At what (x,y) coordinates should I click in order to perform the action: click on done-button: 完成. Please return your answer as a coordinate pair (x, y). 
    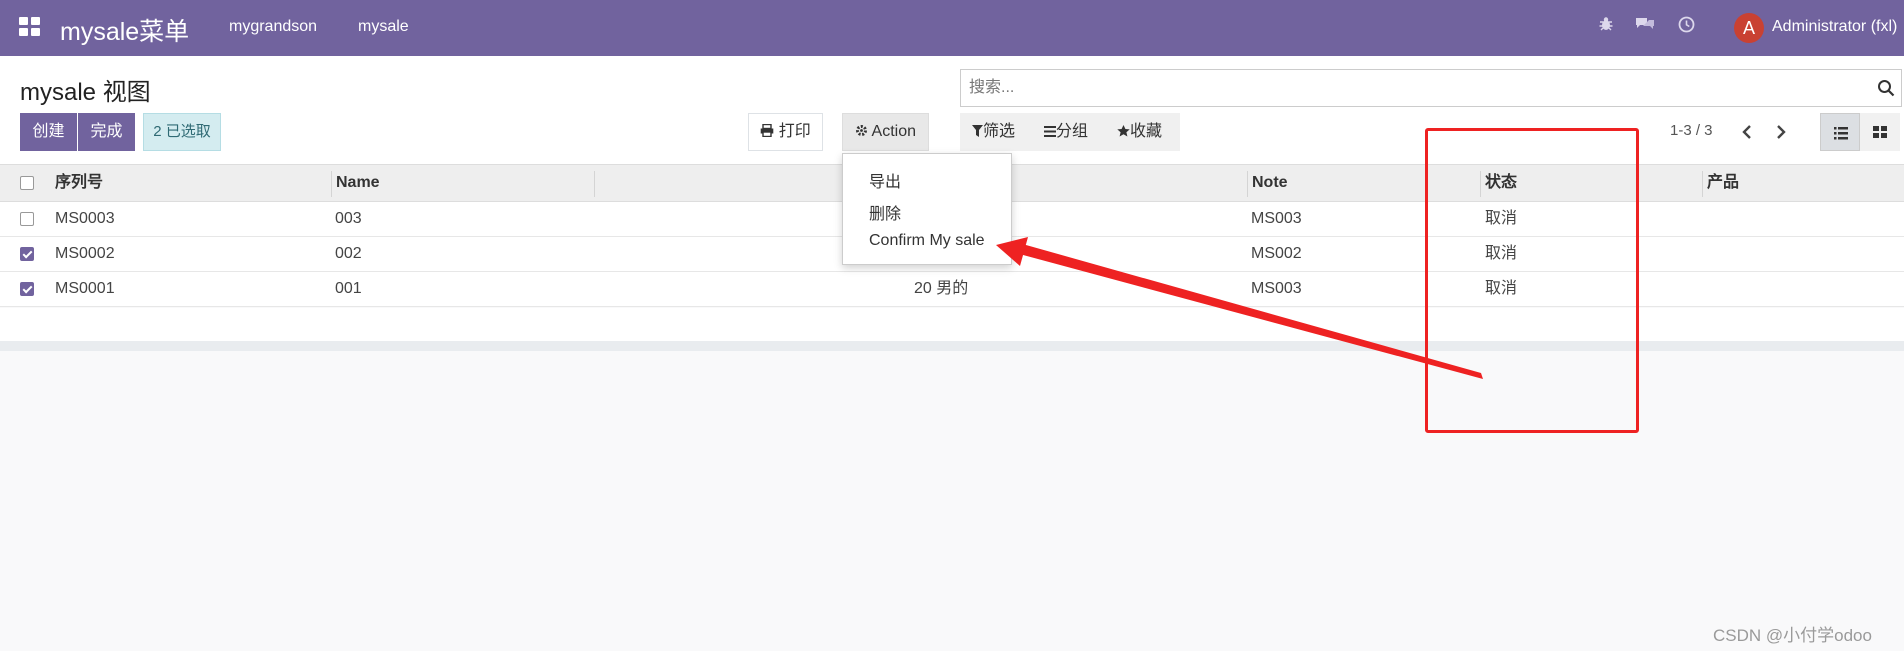
    Looking at the image, I should click on (106, 132).